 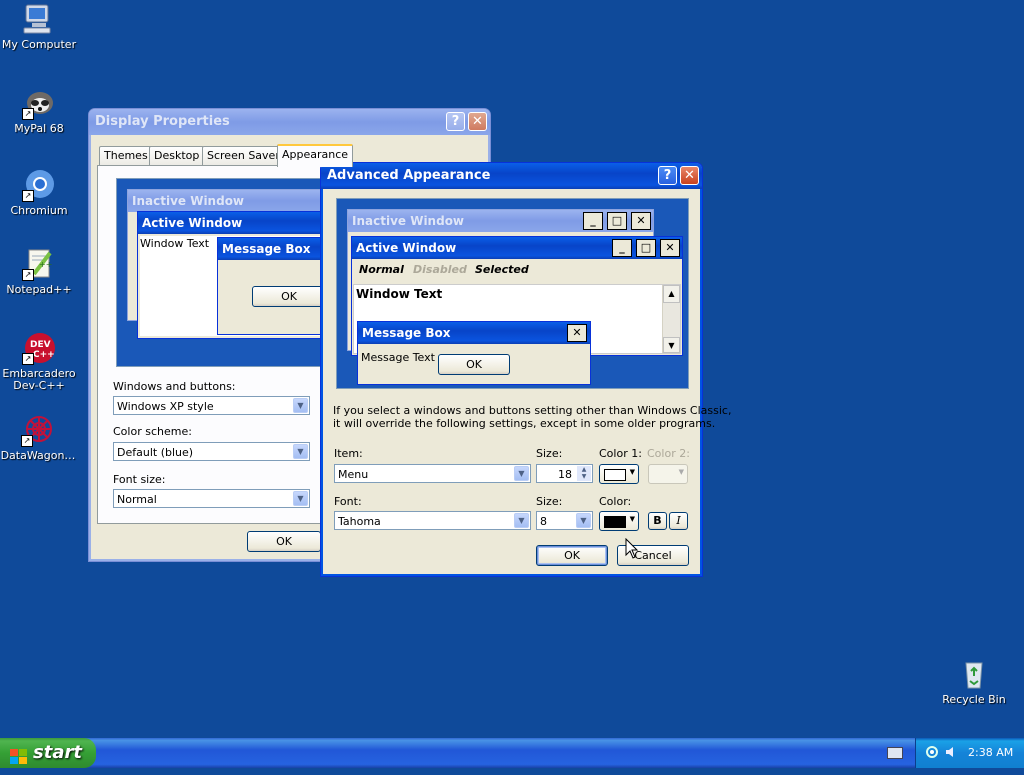 I want to click on font-label: Font:, so click(x=348, y=501).